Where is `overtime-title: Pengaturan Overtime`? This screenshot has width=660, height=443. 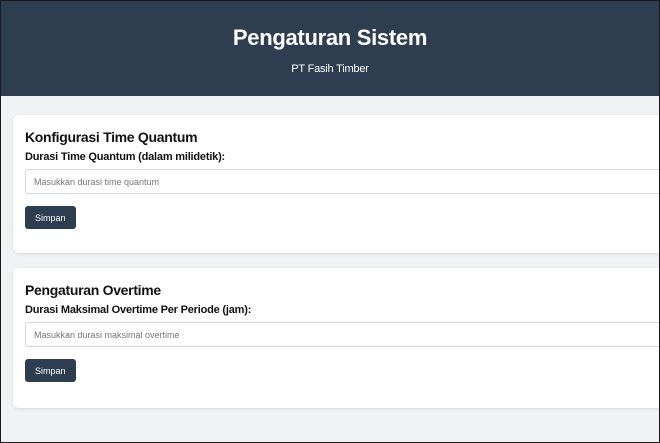 overtime-title: Pengaturan Overtime is located at coordinates (93, 290).